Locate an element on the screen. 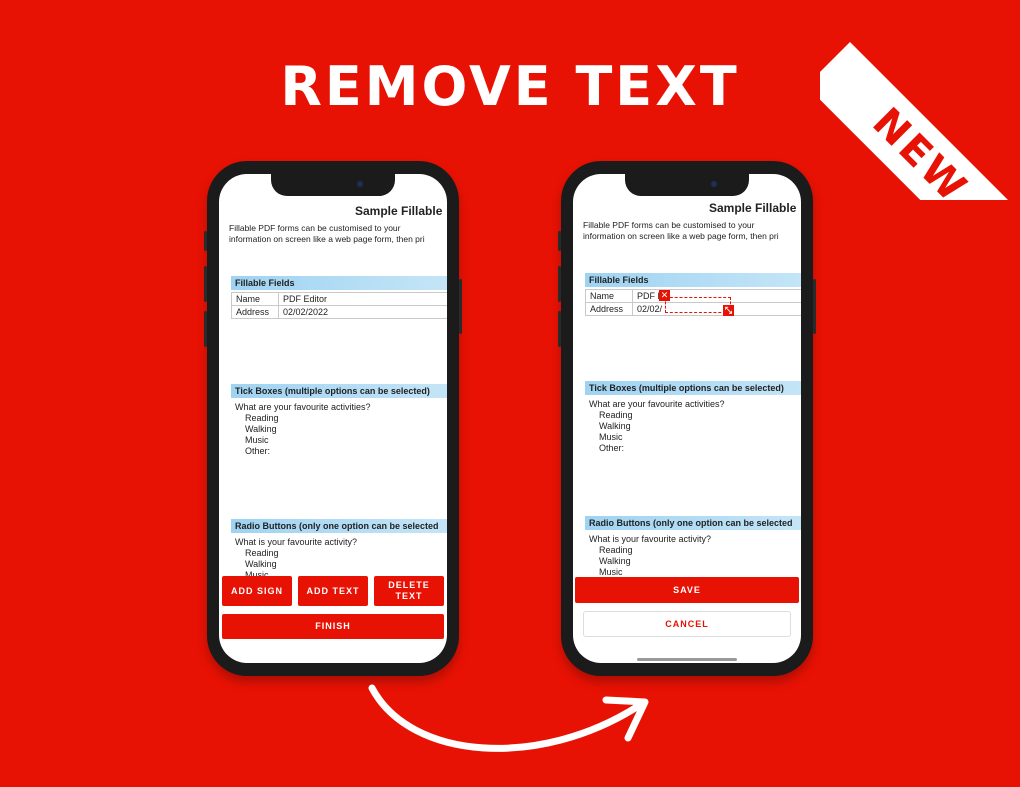 Image resolution: width=1020 pixels, height=787 pixels. curved-arrow-icon is located at coordinates (508, 718).